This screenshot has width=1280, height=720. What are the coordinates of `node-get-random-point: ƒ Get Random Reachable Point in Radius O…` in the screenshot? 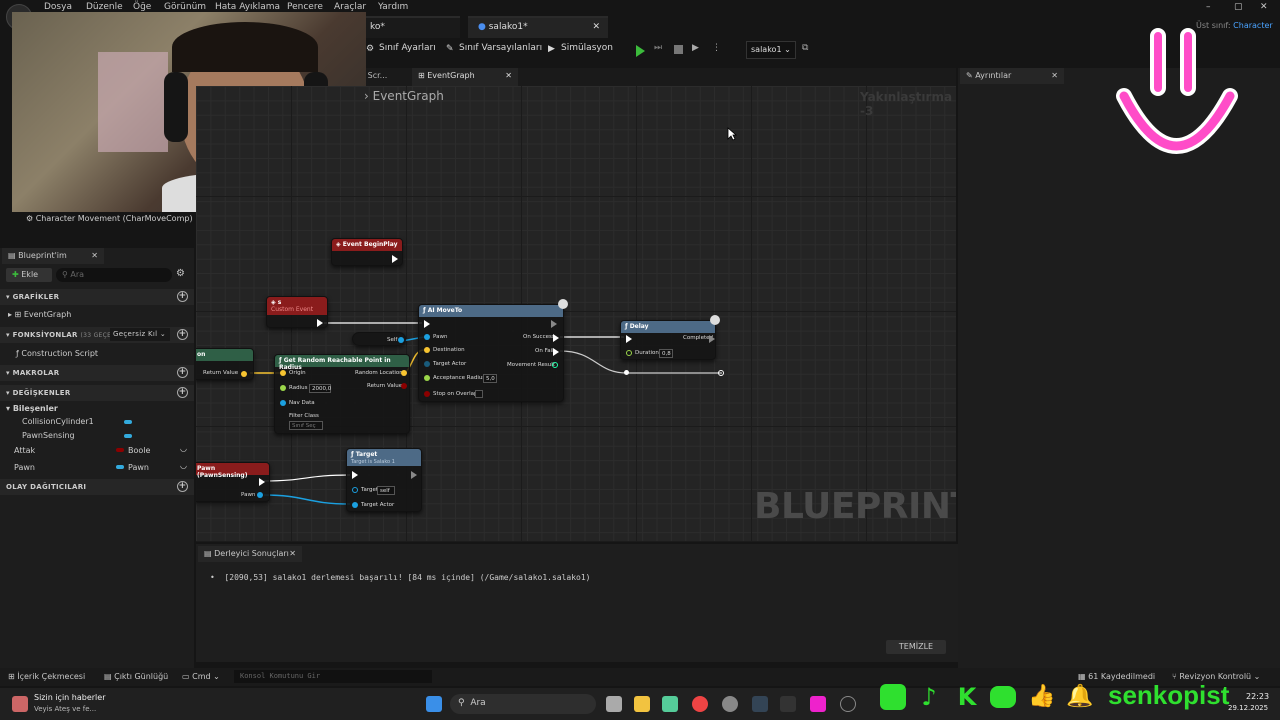 It's located at (342, 394).